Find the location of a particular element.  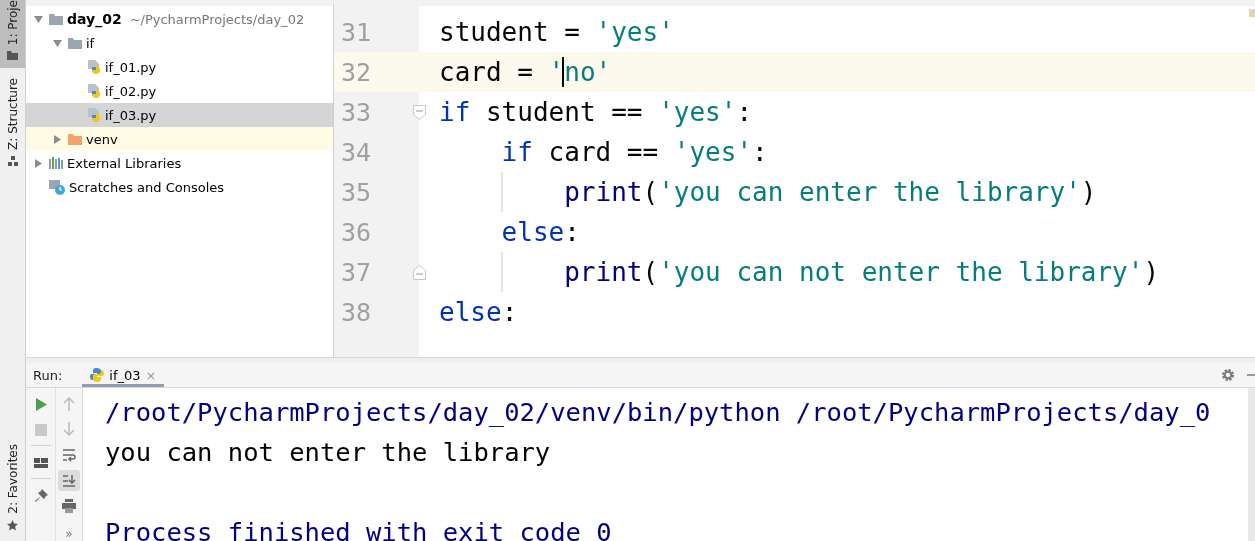

code-line: if card == 'yes': is located at coordinates (634, 152).